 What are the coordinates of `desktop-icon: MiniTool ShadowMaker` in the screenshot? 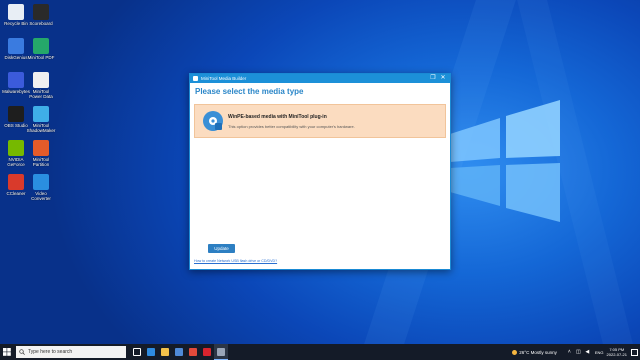 It's located at (41, 122).